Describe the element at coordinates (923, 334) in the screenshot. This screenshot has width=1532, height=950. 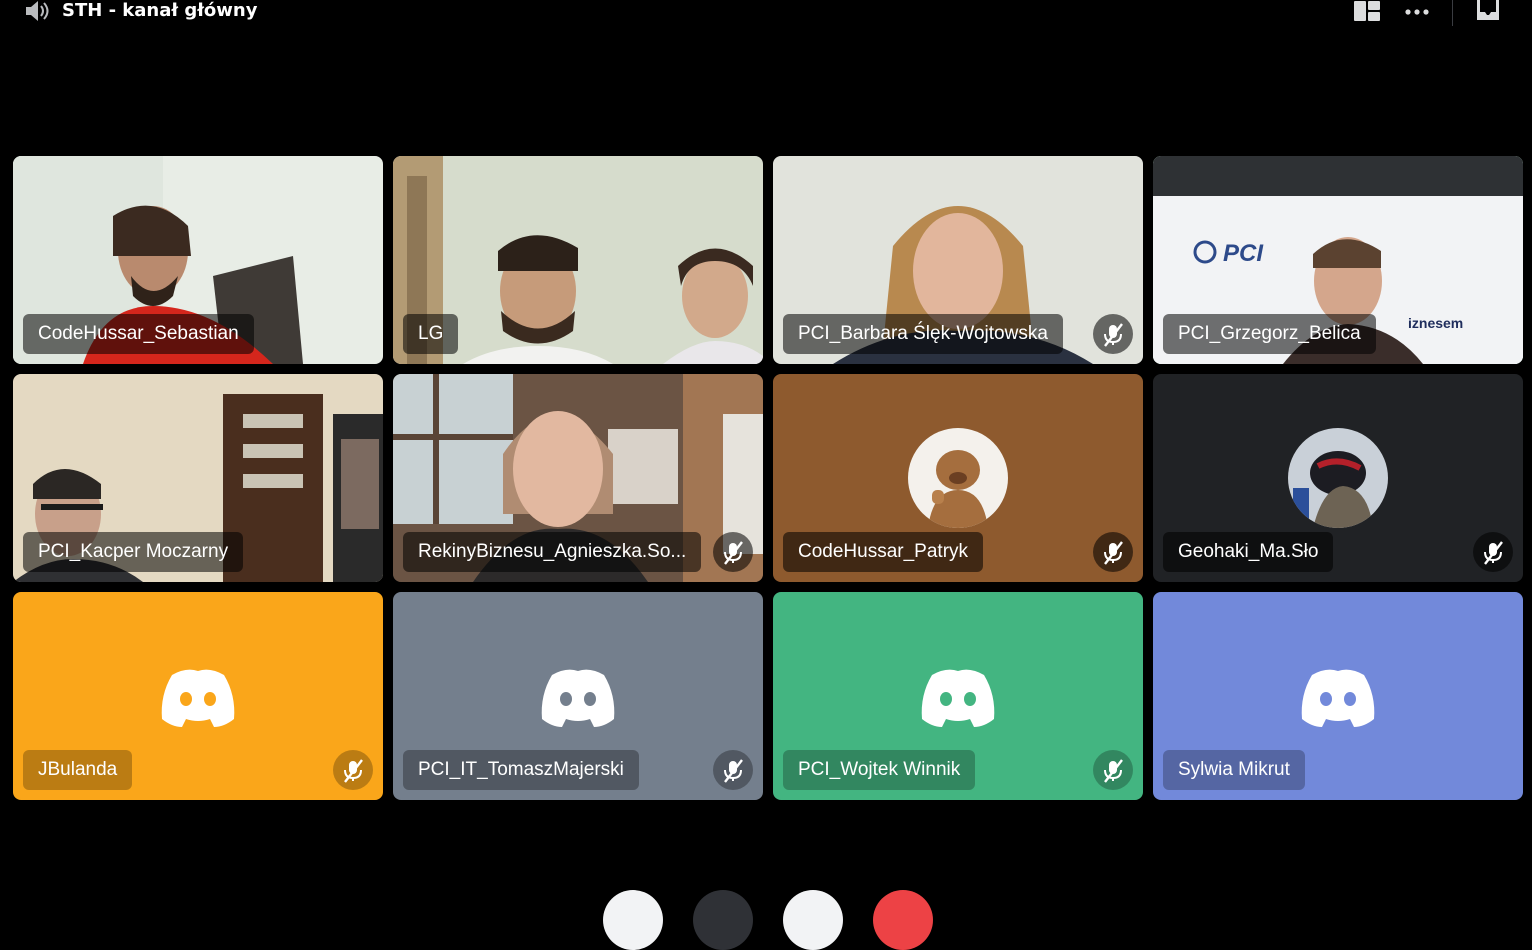
I see `participant-name: PCI_Barbara Ślęk-Wojtowska` at that location.